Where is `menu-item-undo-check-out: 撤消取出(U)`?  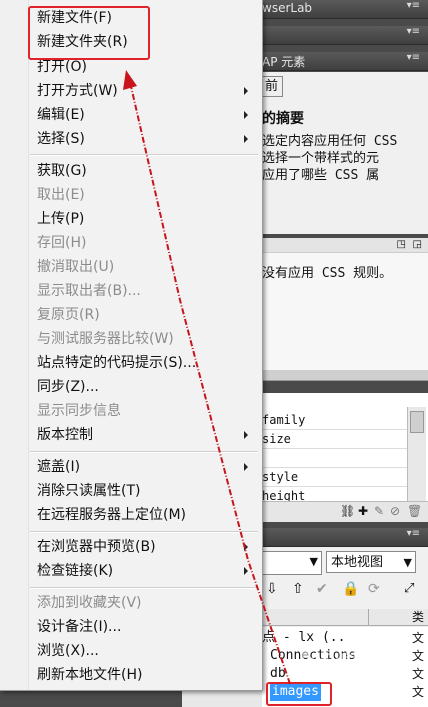
menu-item-undo-check-out: 撤消取出(U) is located at coordinates (76, 267).